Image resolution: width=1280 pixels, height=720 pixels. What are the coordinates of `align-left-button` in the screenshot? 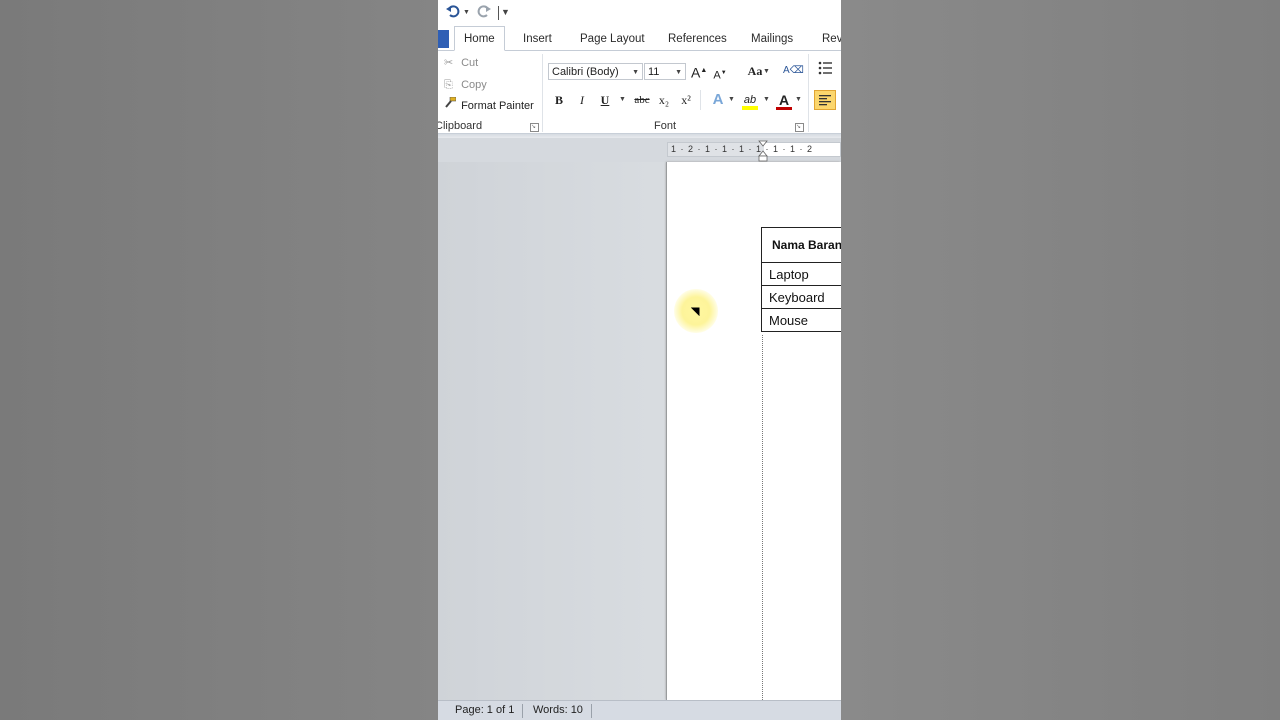 It's located at (825, 100).